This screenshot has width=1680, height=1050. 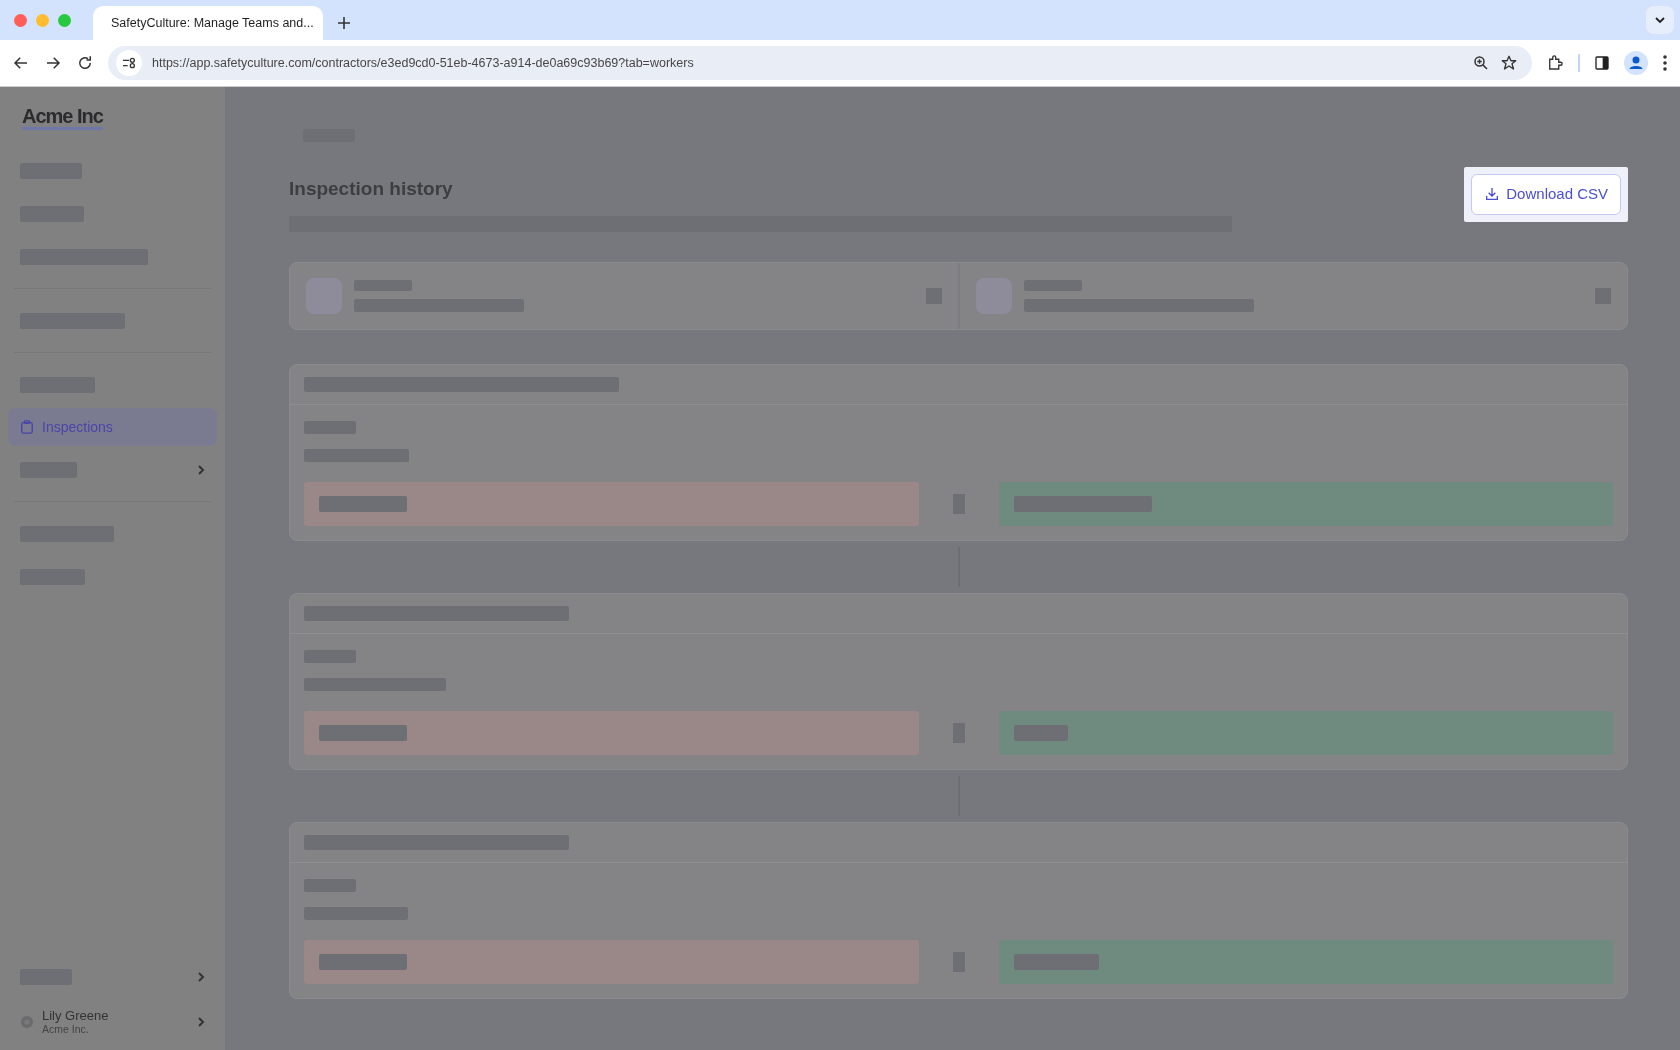 What do you see at coordinates (1546, 194) in the screenshot?
I see `download-csv-button: Download CSV` at bounding box center [1546, 194].